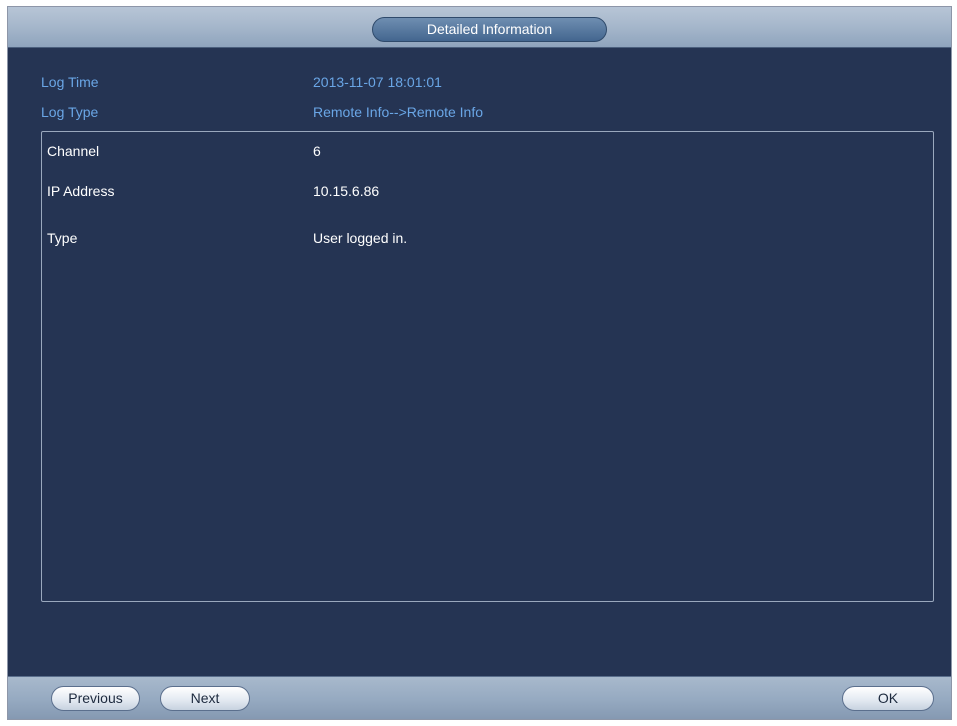  I want to click on ok-button: OK, so click(888, 698).